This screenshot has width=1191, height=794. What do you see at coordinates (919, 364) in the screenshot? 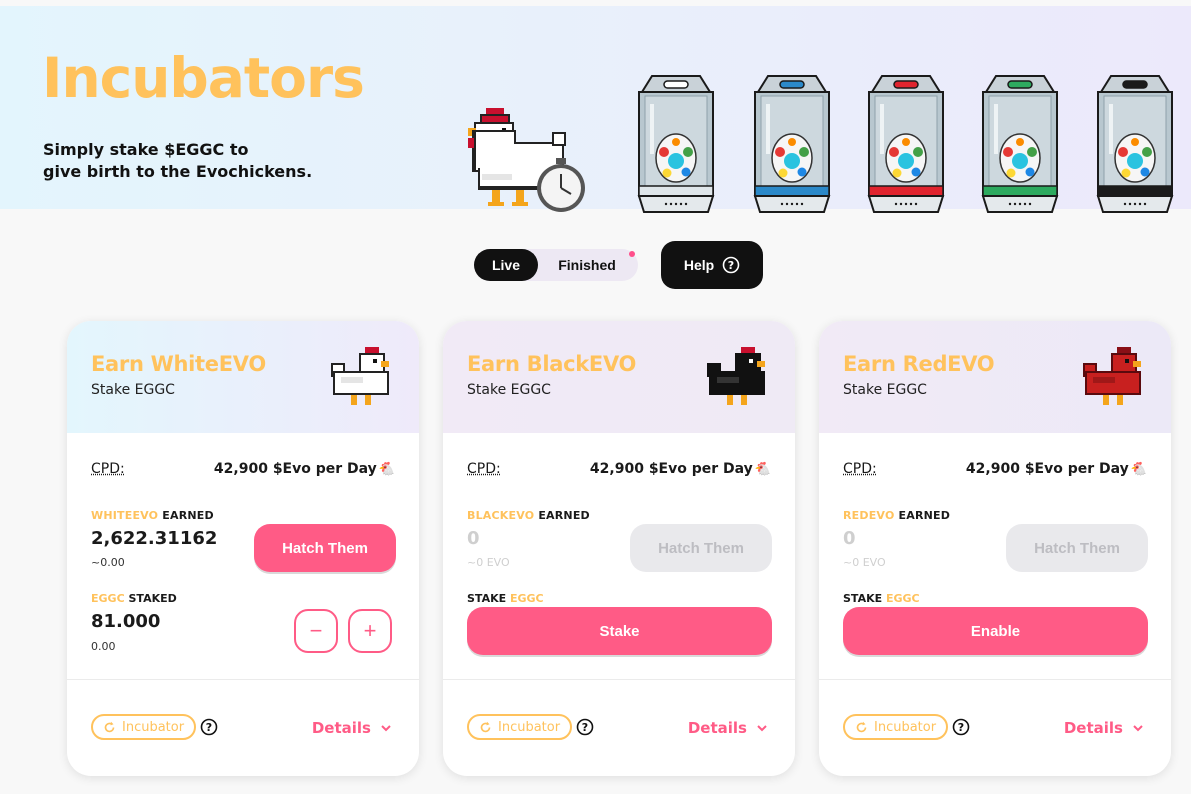
I see `card-title: Earn RedEVO` at bounding box center [919, 364].